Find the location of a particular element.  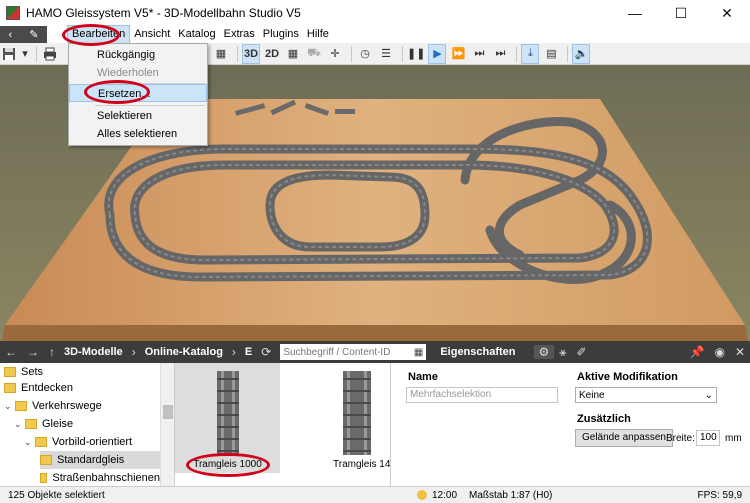

tree-item-gleise: ⌄ Gleise is located at coordinates (87, 424).